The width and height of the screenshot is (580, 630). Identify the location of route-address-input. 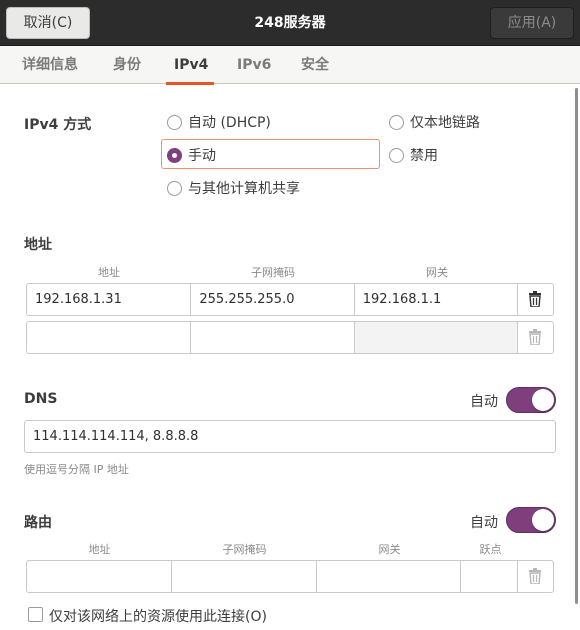
(100, 576).